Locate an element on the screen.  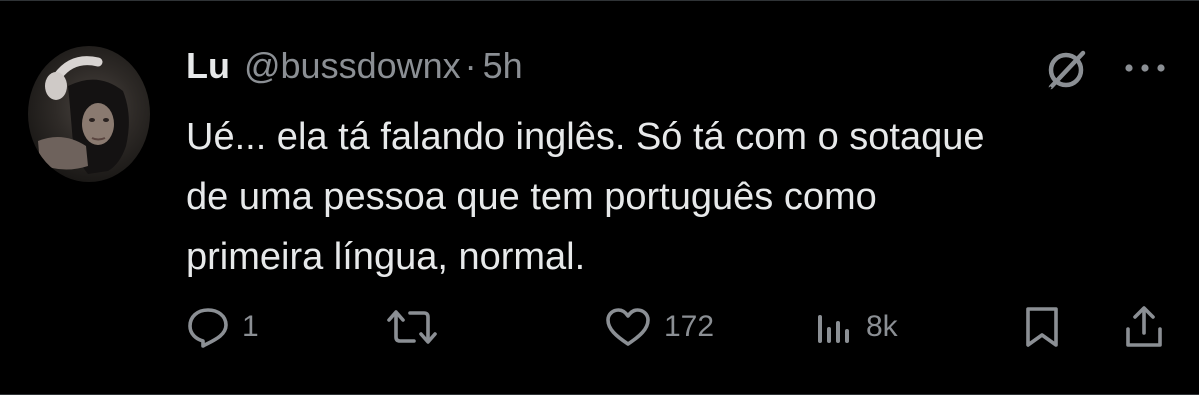
tweet-actions: 1 172 8k is located at coordinates (681, 327).